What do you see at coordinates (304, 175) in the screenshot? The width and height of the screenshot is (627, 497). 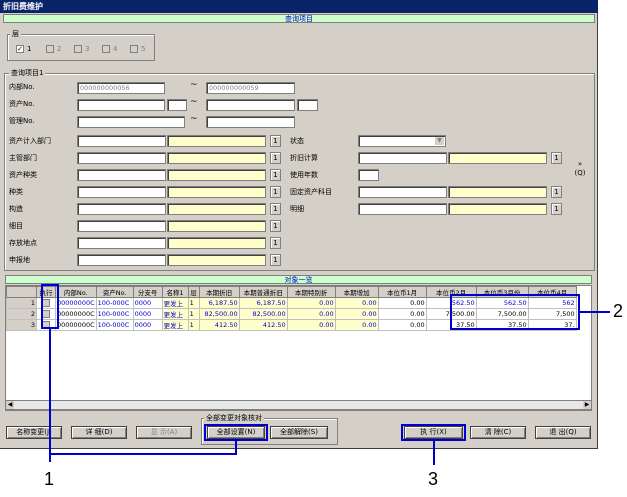 I see `useful-life-label: 使用年数` at bounding box center [304, 175].